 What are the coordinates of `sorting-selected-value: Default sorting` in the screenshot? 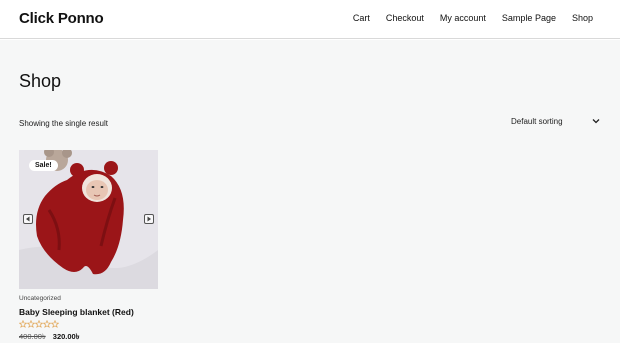 It's located at (537, 121).